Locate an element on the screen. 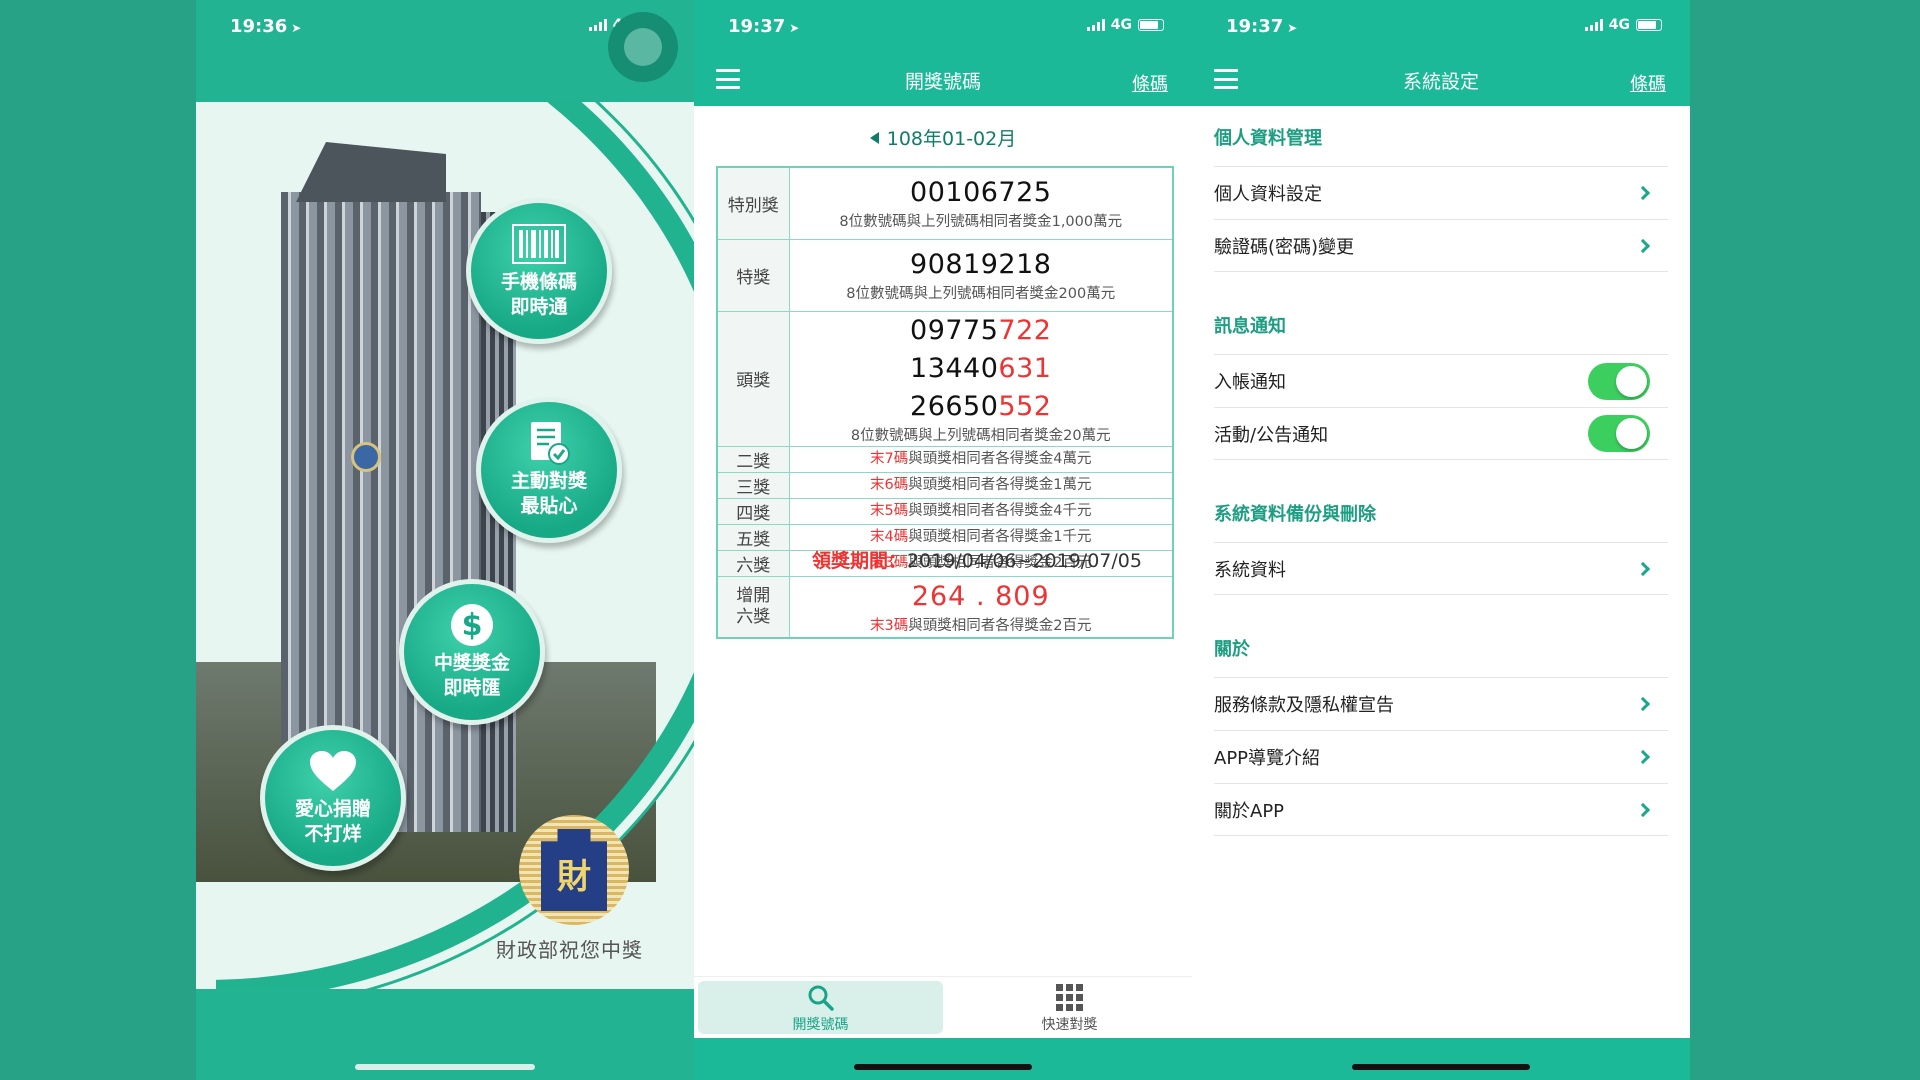 Image resolution: width=1920 pixels, height=1080 pixels. tab-winning-numbers: 開獎號碼 is located at coordinates (820, 1007).